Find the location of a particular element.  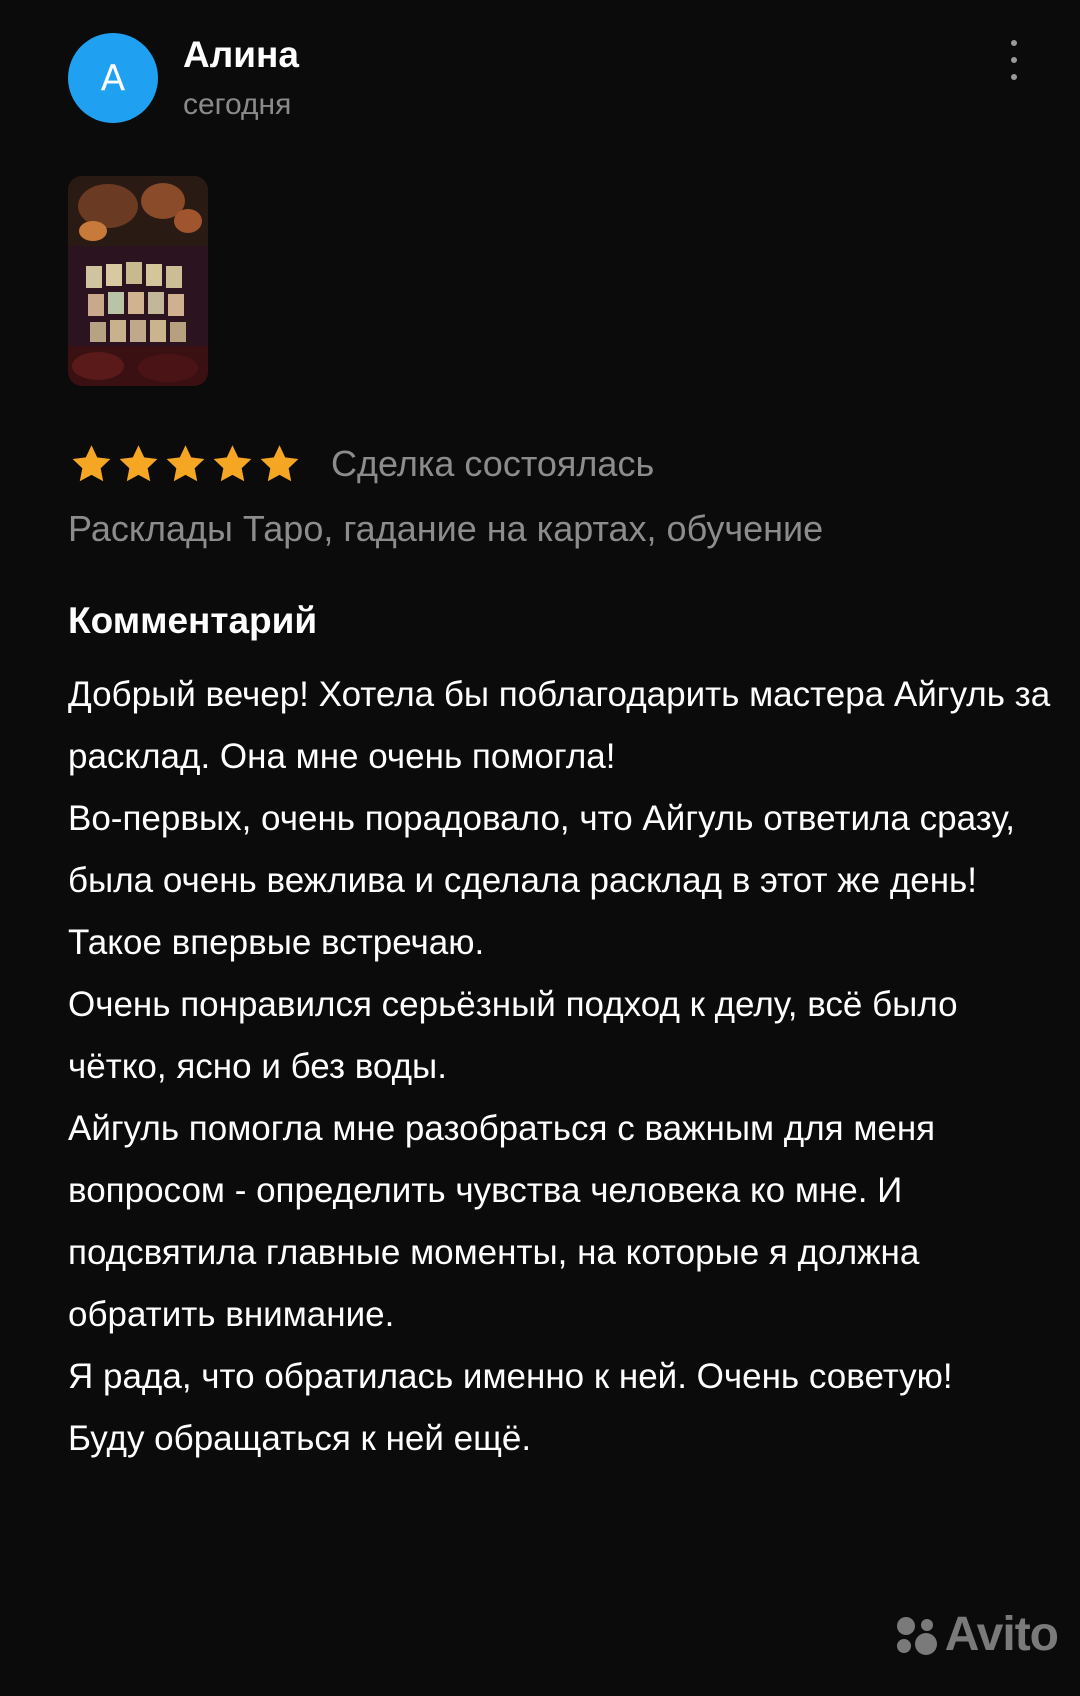

review-header: А Алина сегодня is located at coordinates (554, 82).